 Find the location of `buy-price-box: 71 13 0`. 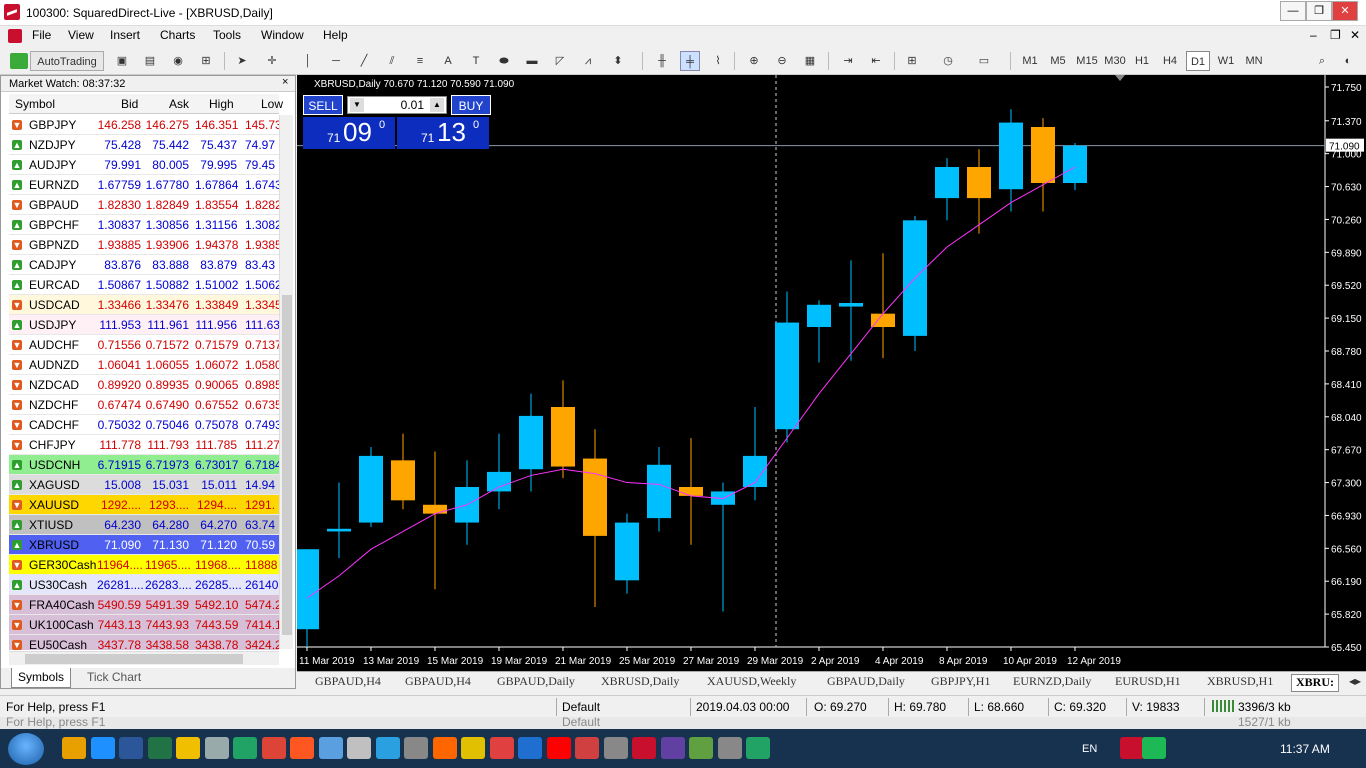

buy-price-box: 71 13 0 is located at coordinates (443, 133).